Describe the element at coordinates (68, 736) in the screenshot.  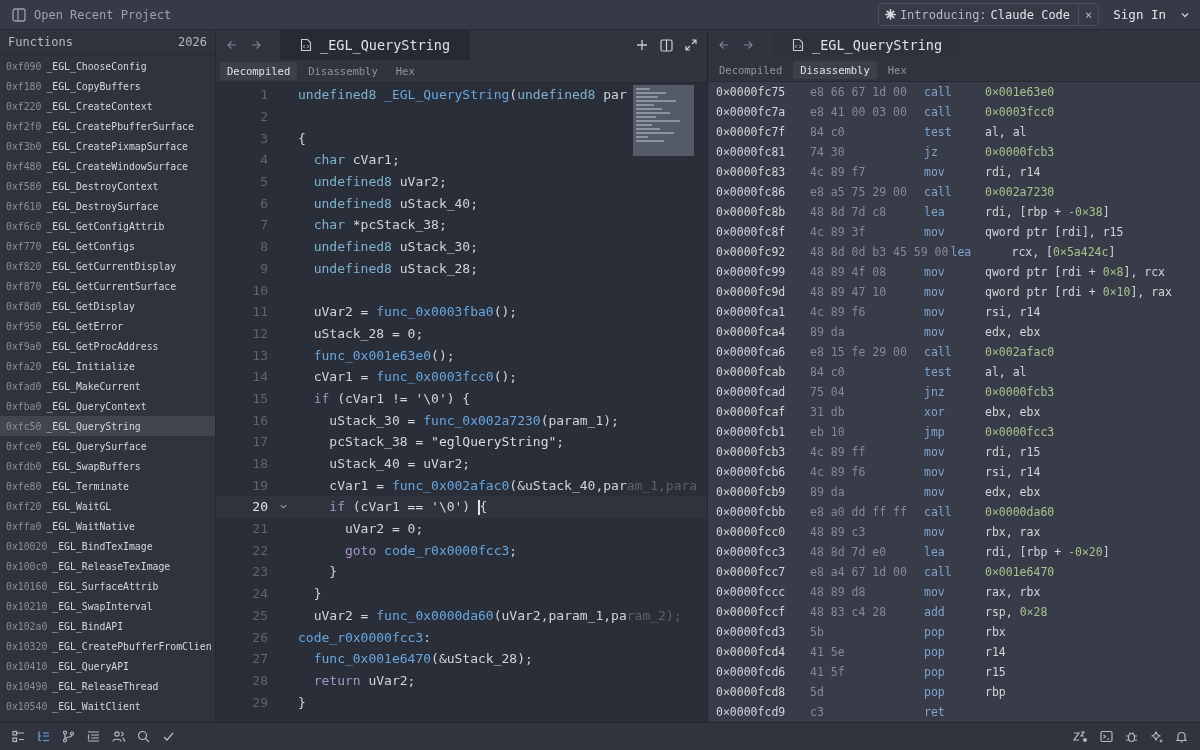
I see `branch-icon` at that location.